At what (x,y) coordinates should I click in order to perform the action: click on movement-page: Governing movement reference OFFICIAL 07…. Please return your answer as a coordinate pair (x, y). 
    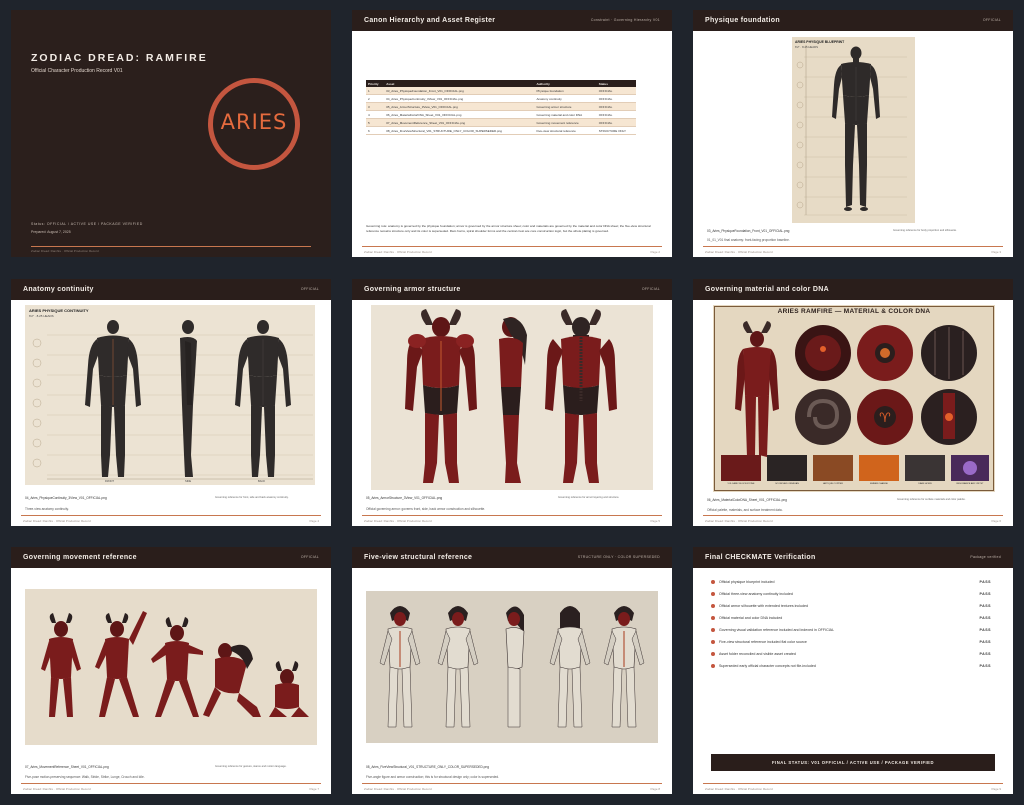
    Looking at the image, I should click on (171, 670).